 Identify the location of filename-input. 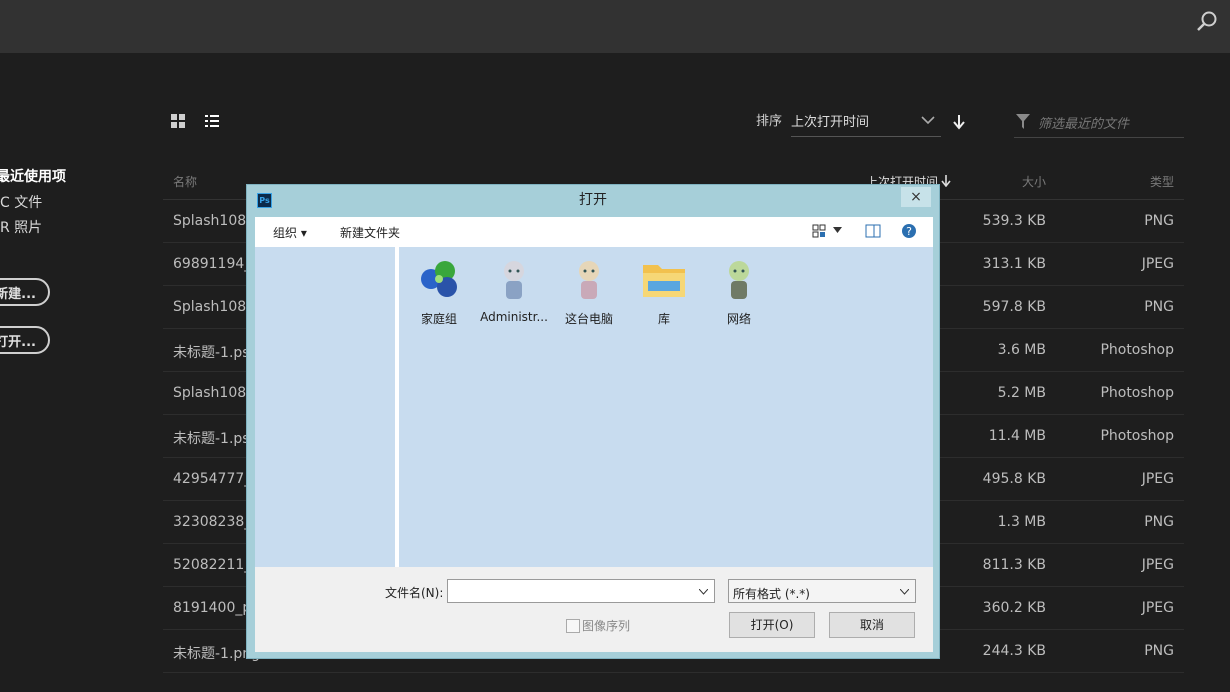
(581, 591).